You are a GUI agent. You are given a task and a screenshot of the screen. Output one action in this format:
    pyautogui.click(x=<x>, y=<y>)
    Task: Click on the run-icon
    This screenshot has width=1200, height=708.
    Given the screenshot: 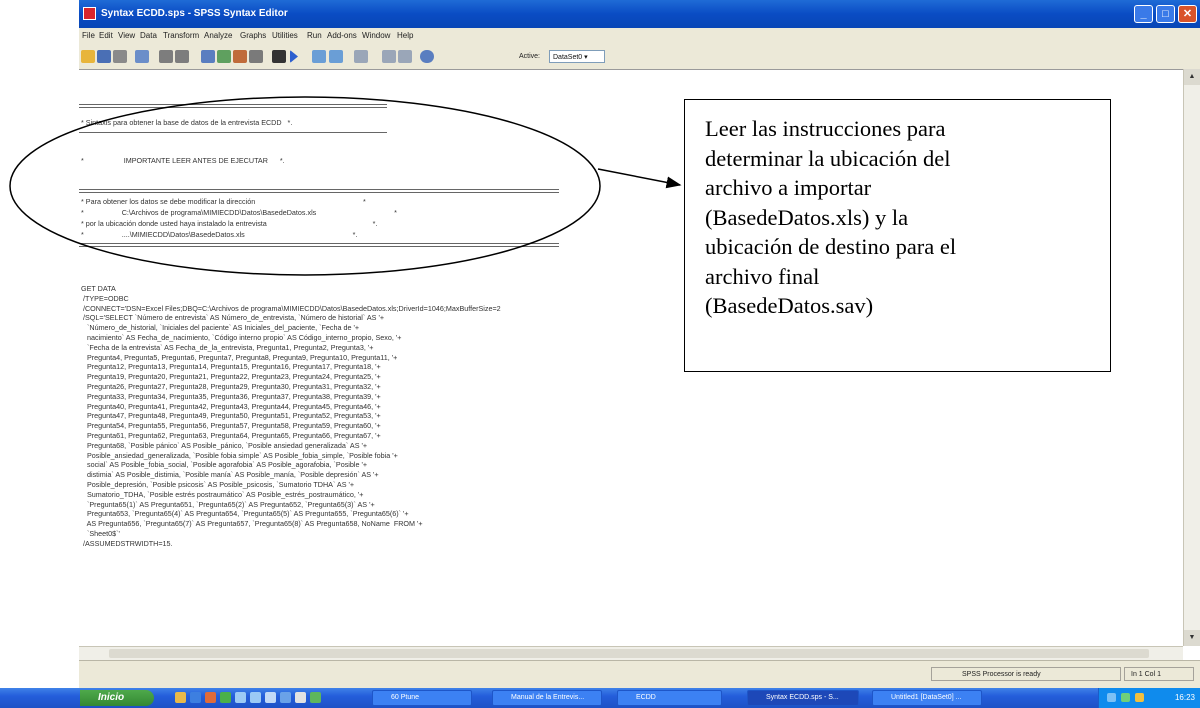 What is the action you would take?
    pyautogui.click(x=294, y=56)
    